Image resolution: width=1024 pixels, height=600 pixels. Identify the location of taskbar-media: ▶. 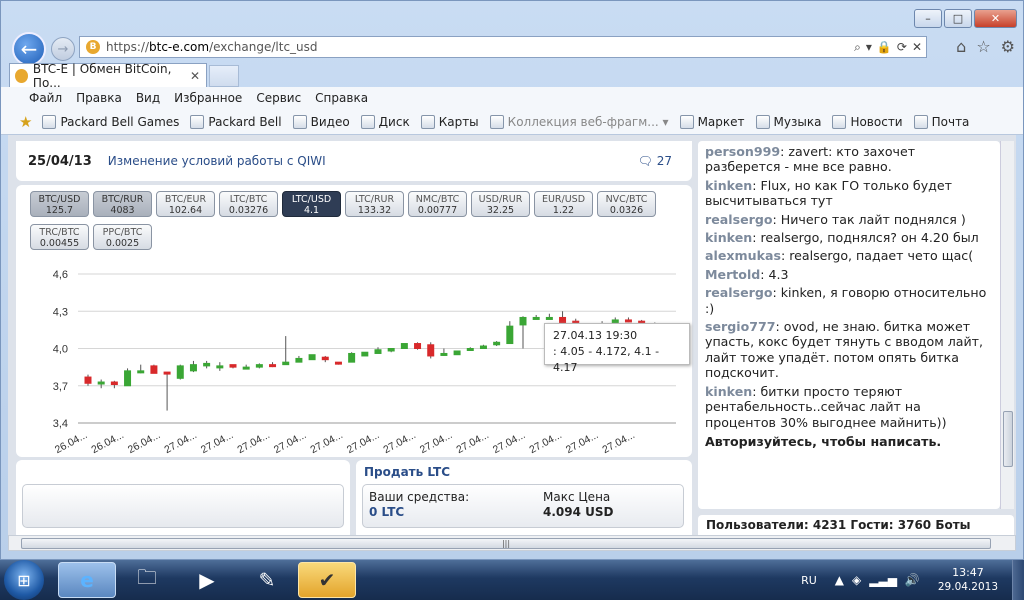
(207, 580).